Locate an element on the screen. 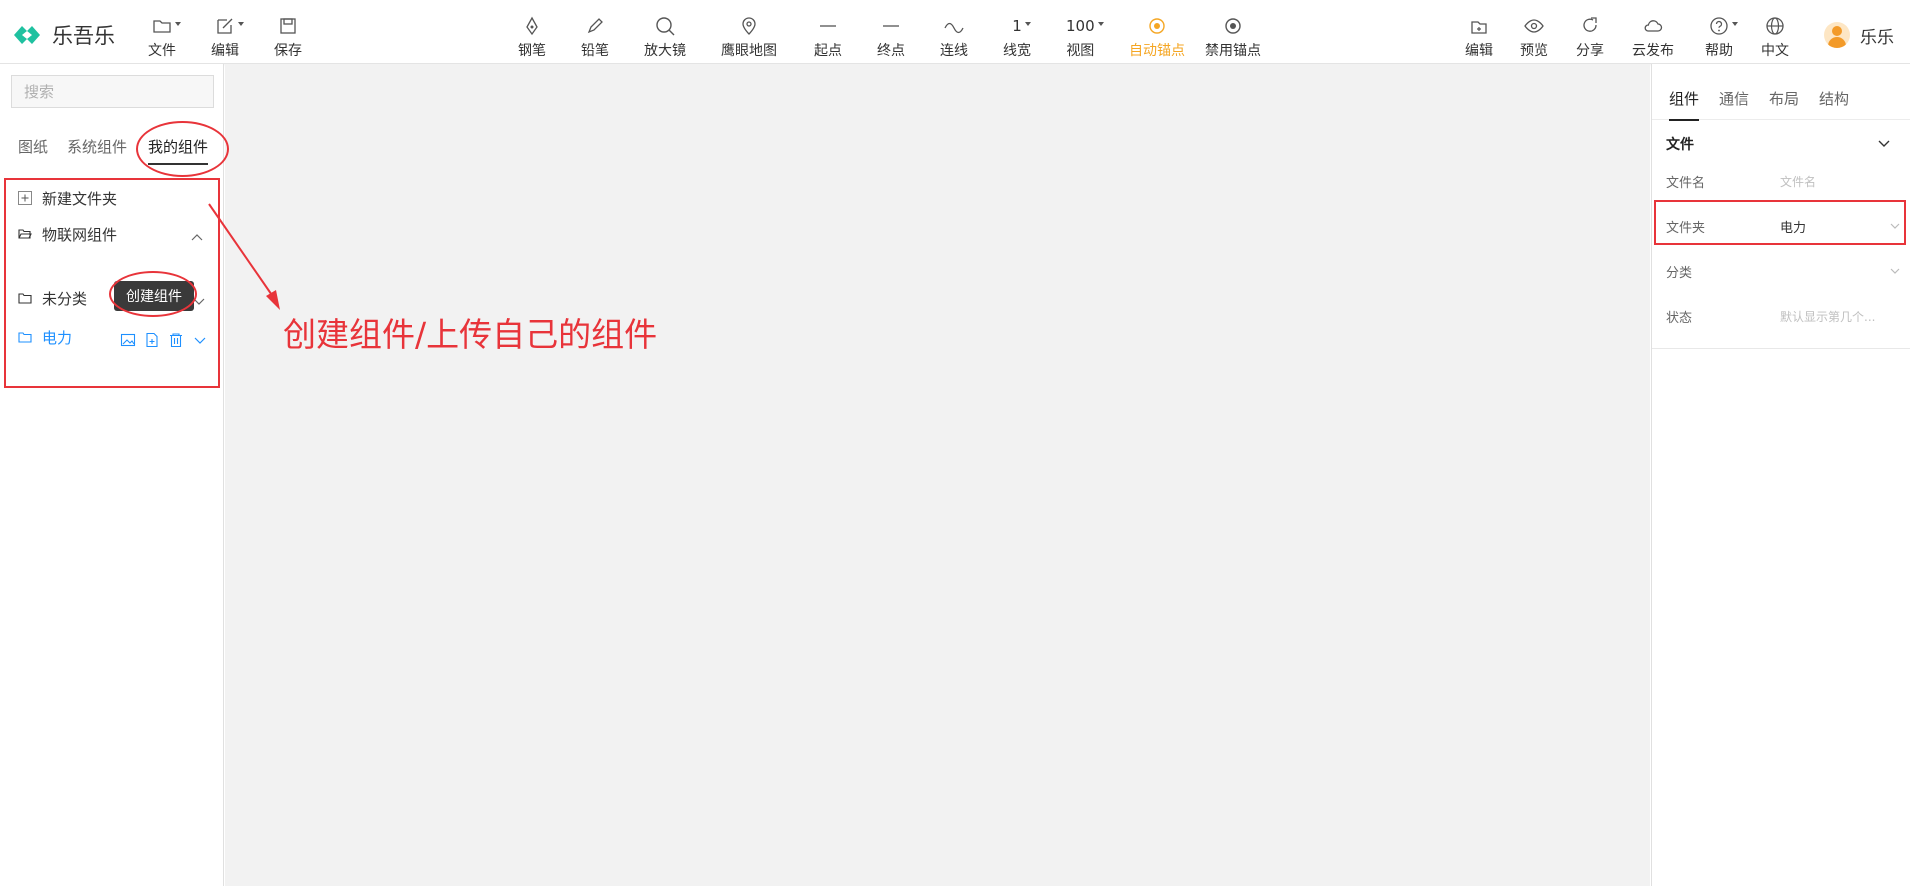 This screenshot has height=886, width=1910. tab-system-components: 系统组件 is located at coordinates (97, 146).